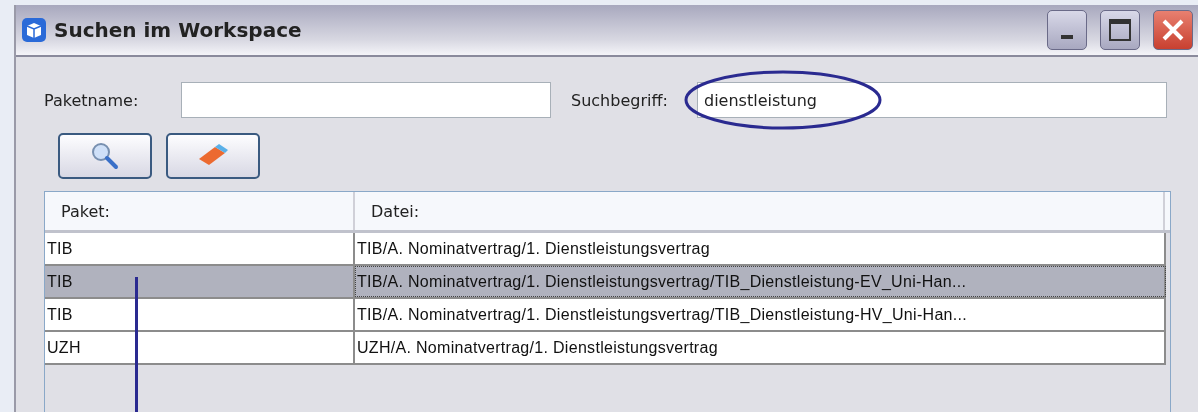 Image resolution: width=1198 pixels, height=412 pixels. I want to click on maximize-icon, so click(1120, 30).